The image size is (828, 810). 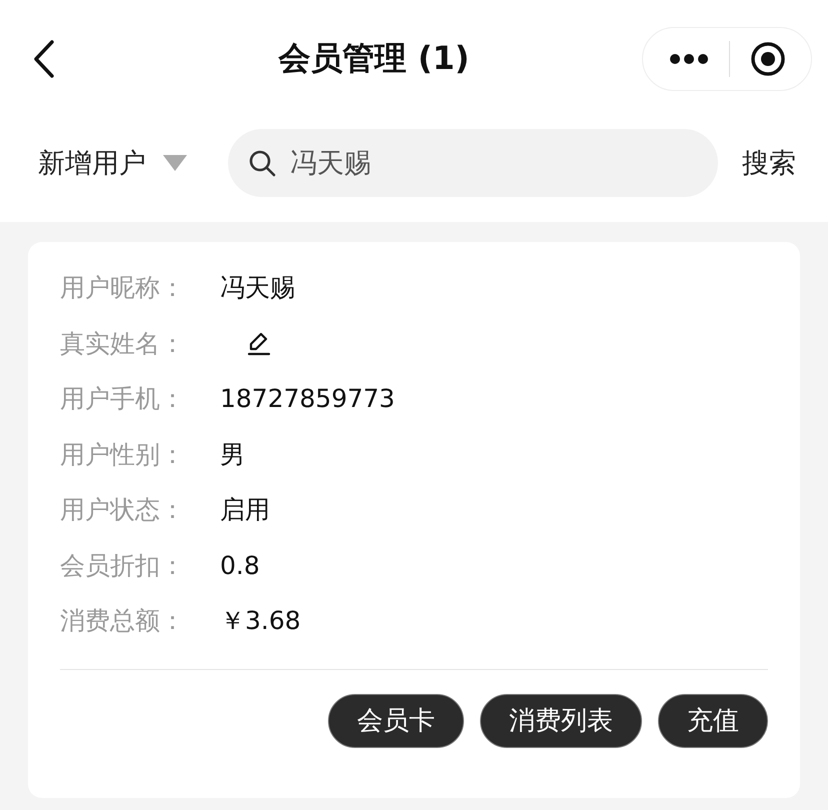 I want to click on field-value: 18727859773, so click(x=307, y=399).